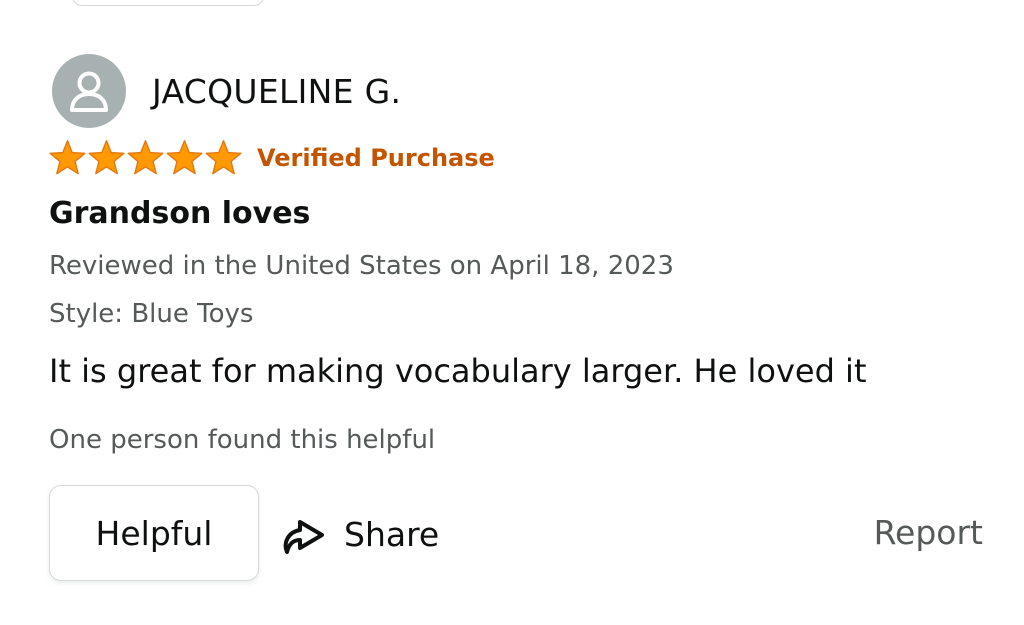 The width and height of the screenshot is (1024, 625). I want to click on helpful-count: One person found this helpful, so click(242, 440).